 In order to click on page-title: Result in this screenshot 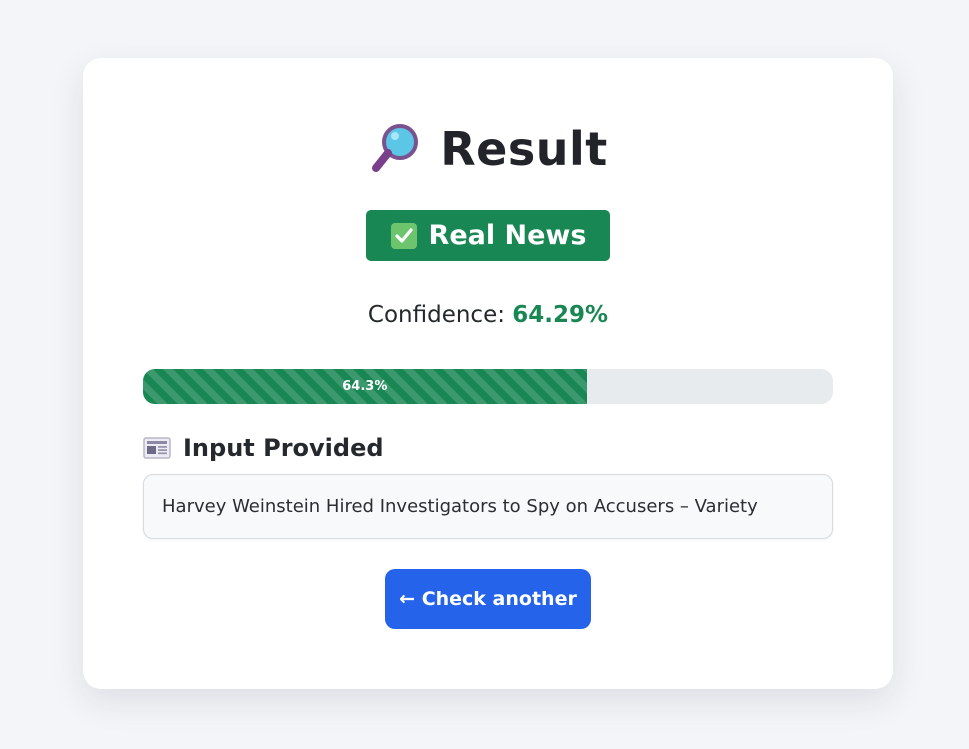, I will do `click(488, 149)`.